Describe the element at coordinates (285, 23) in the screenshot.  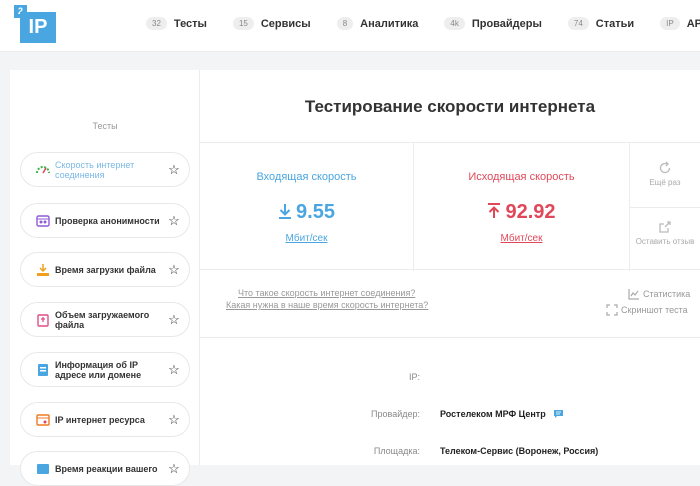
I see `nav-label: Сервисы` at that location.